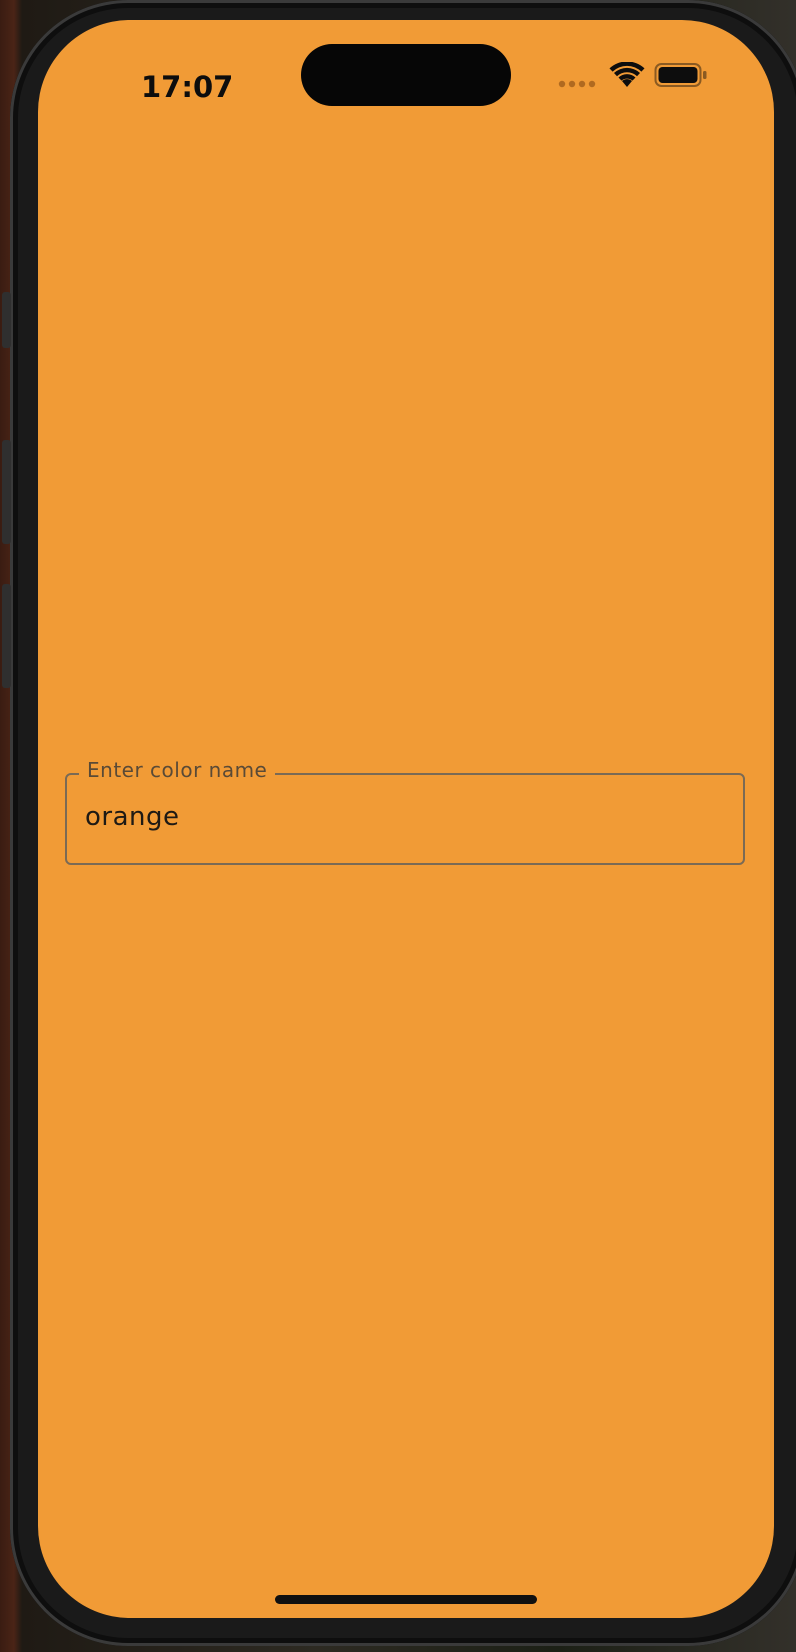 This screenshot has height=1652, width=796. I want to click on battery-icon, so click(680, 75).